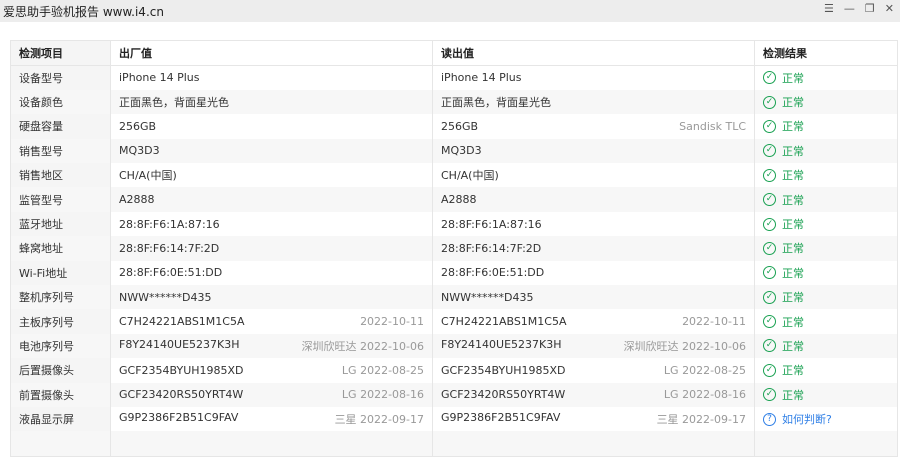 The image size is (900, 458). What do you see at coordinates (271, 394) in the screenshot?
I see `factory-cell: GCF23420RS50YRT4W LG 2022-08-16` at bounding box center [271, 394].